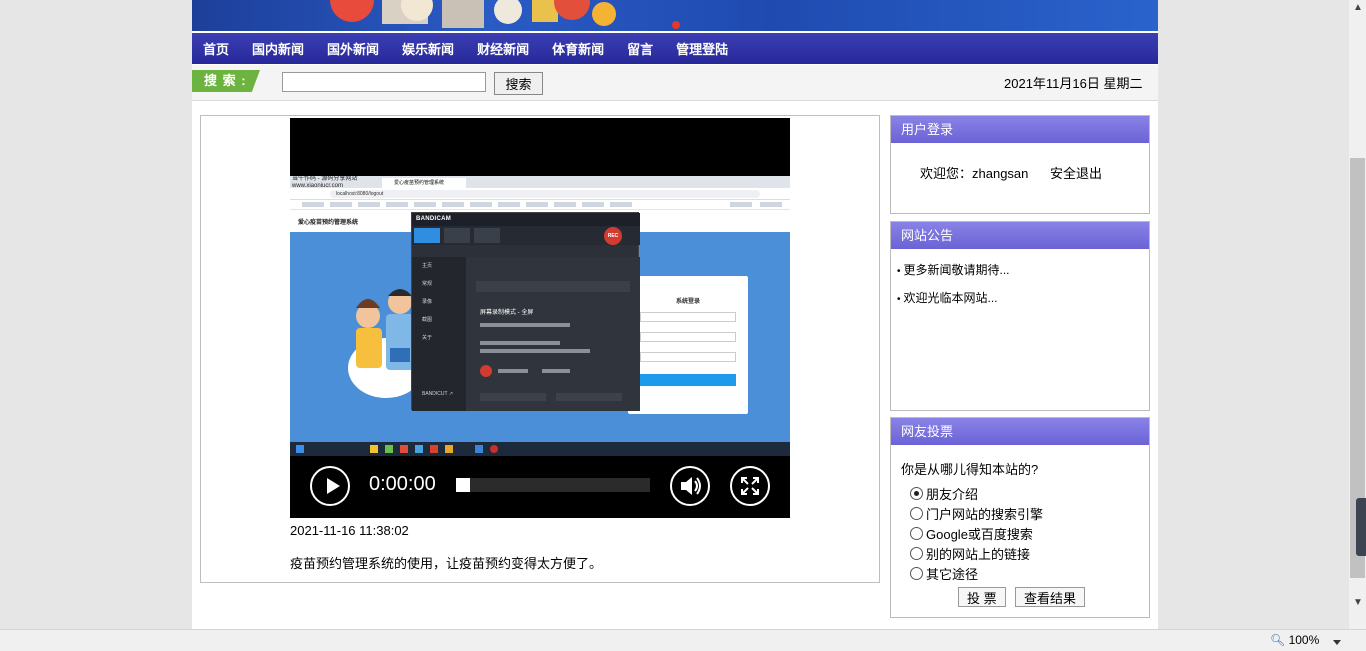 Image resolution: width=1366 pixels, height=651 pixels. What do you see at coordinates (688, 357) in the screenshot?
I see `recorded-role-select` at bounding box center [688, 357].